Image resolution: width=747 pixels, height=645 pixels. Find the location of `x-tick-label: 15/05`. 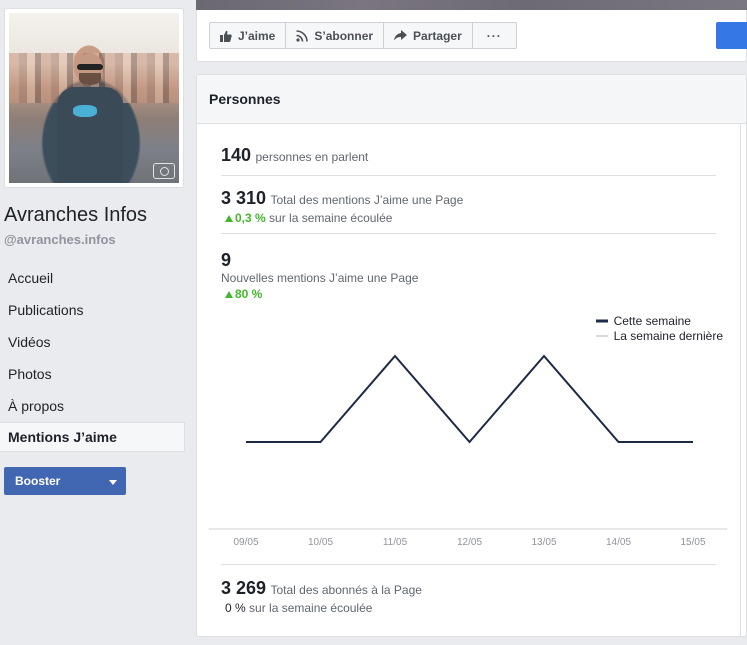

x-tick-label: 15/05 is located at coordinates (692, 542).